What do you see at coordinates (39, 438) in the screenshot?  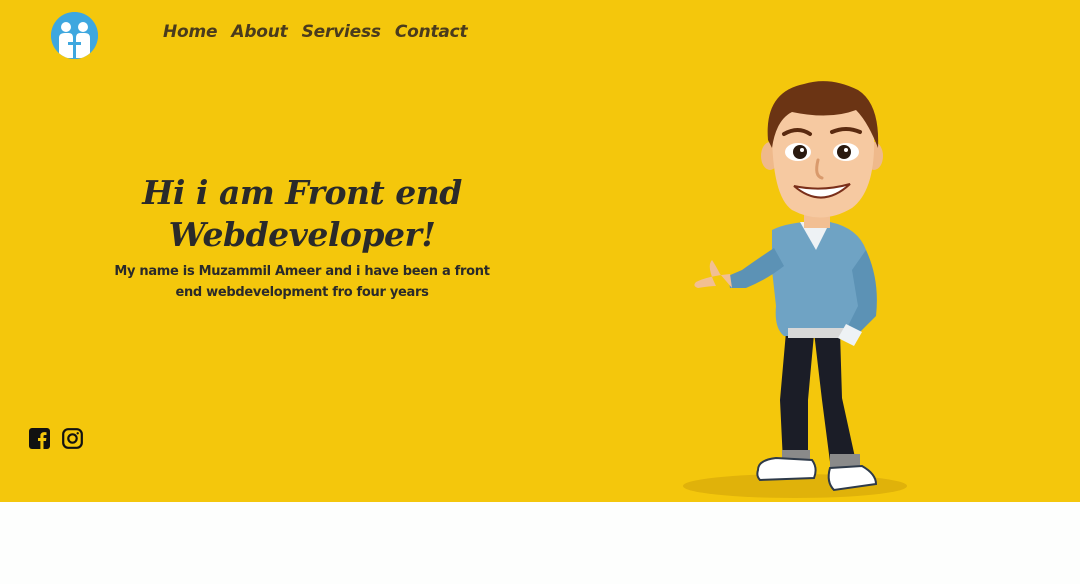 I see `facebook-icon` at bounding box center [39, 438].